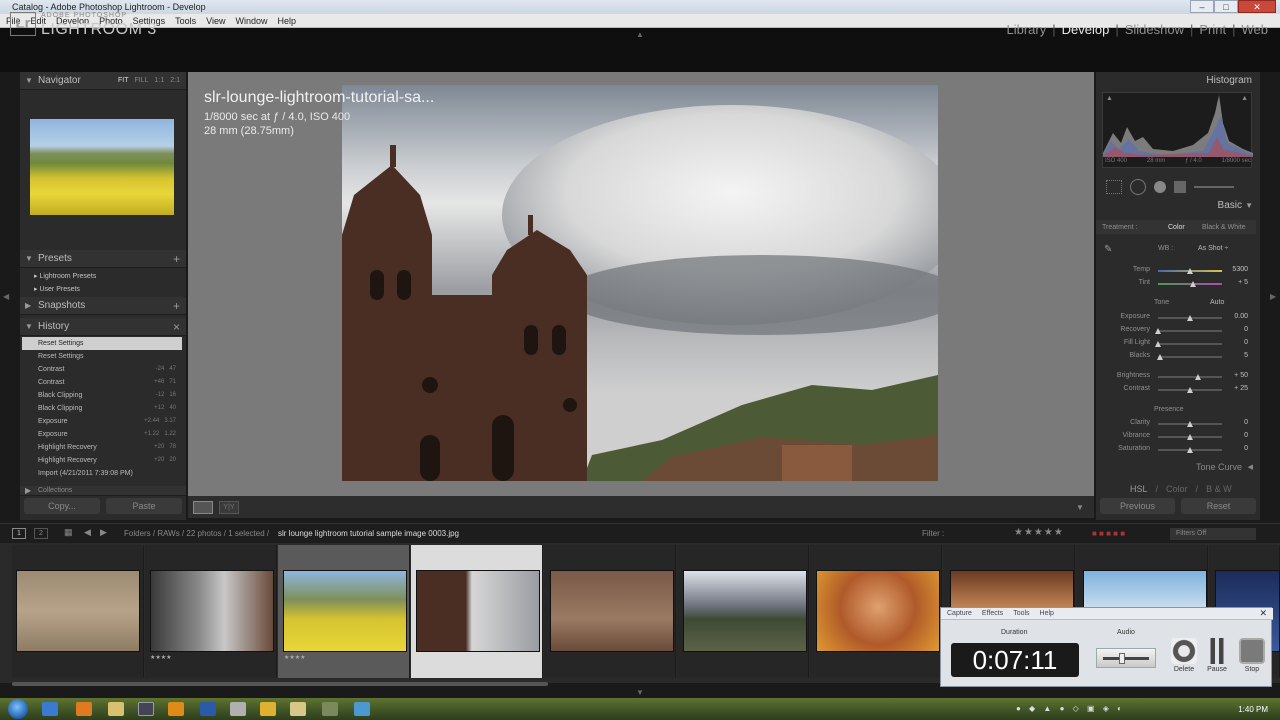  What do you see at coordinates (1237, 269) in the screenshot?
I see `temp-value: 5300` at bounding box center [1237, 269].